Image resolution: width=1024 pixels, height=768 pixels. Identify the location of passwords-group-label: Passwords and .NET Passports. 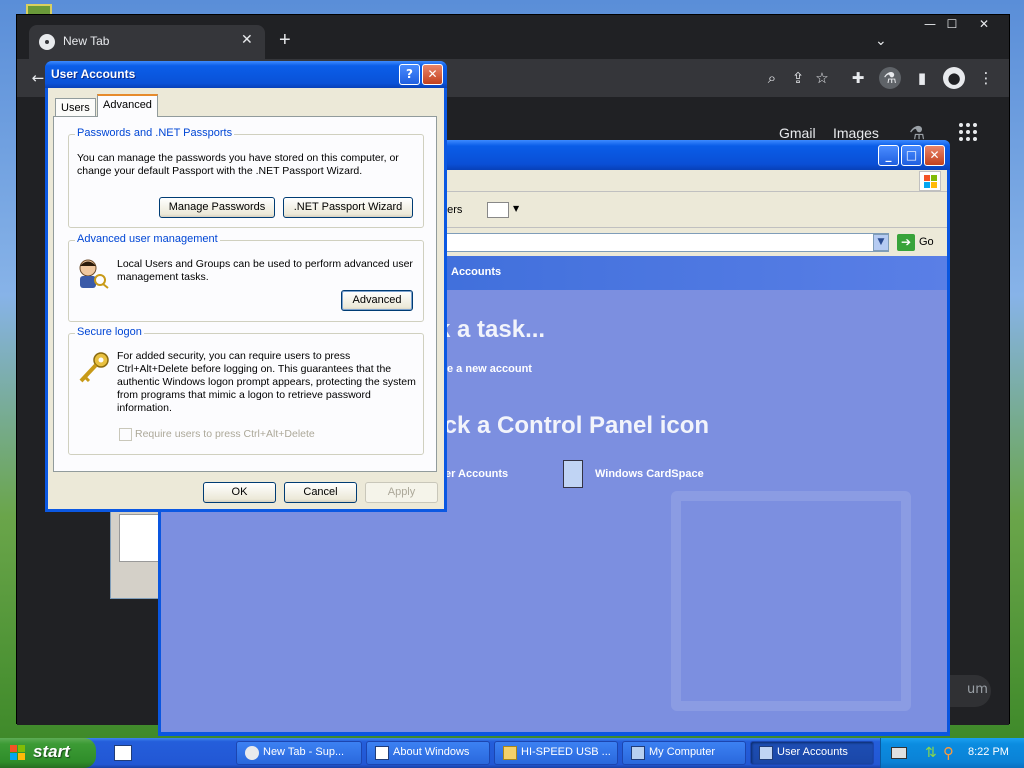
(155, 133).